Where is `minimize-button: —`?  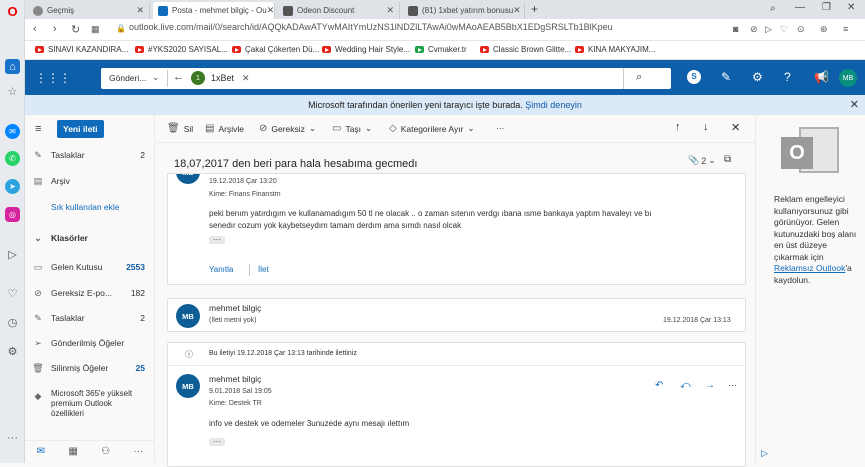 minimize-button: — is located at coordinates (800, 7).